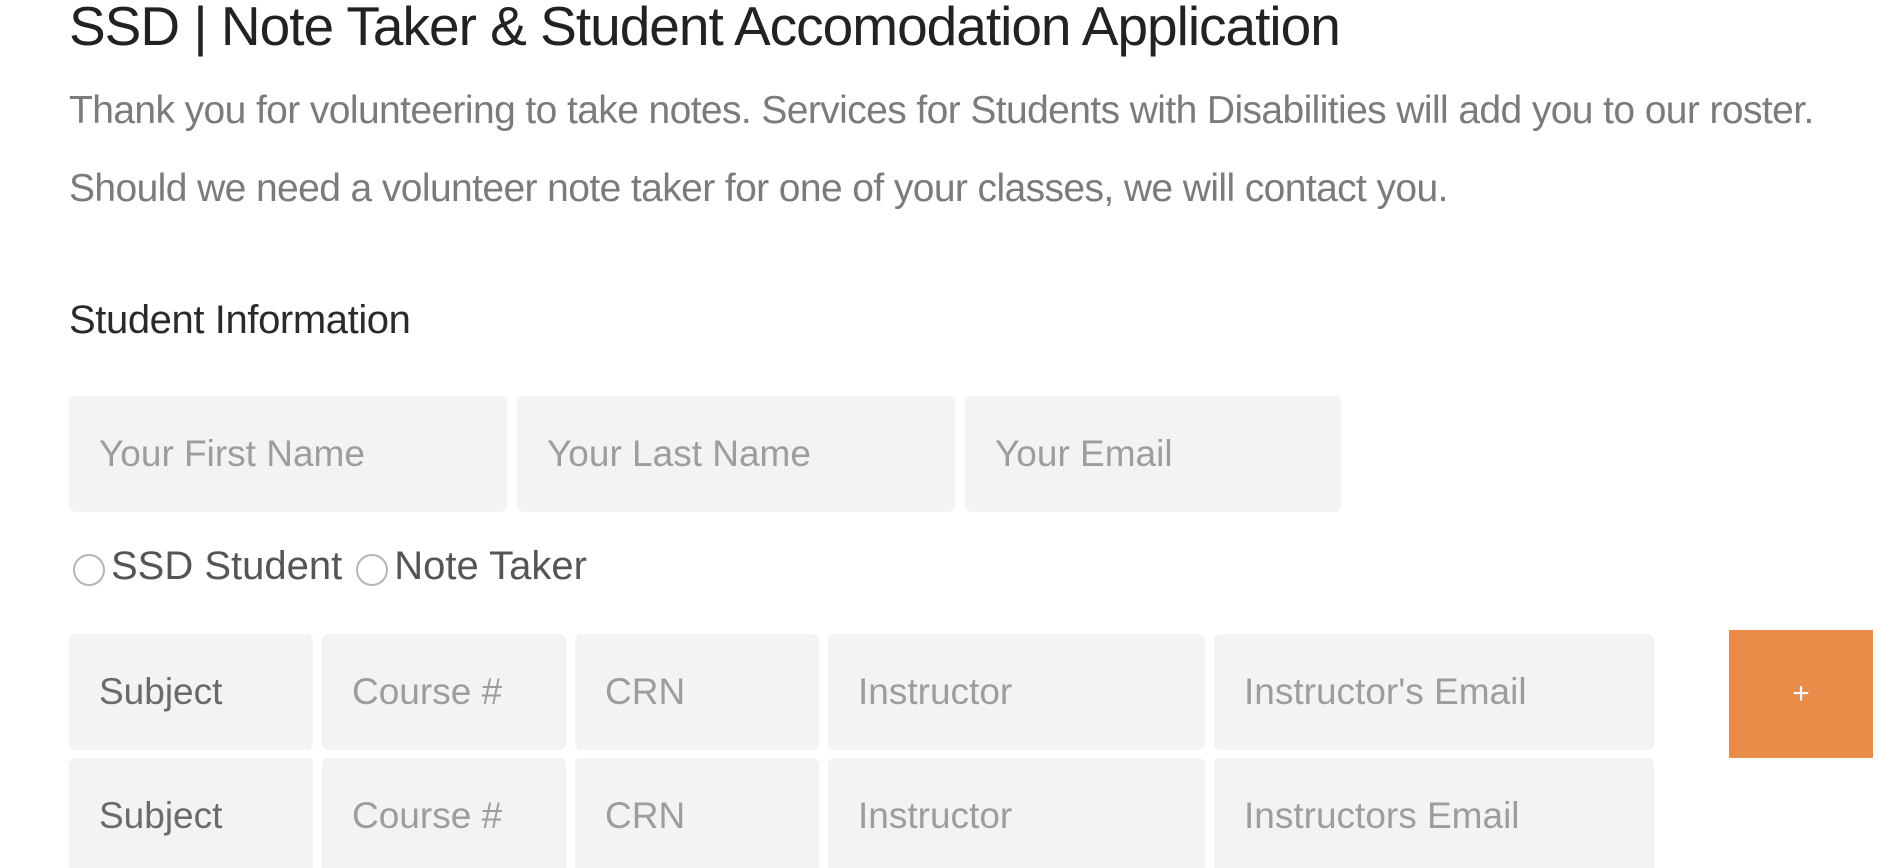 The image size is (1900, 868). What do you see at coordinates (736, 454) in the screenshot?
I see `last-name-input` at bounding box center [736, 454].